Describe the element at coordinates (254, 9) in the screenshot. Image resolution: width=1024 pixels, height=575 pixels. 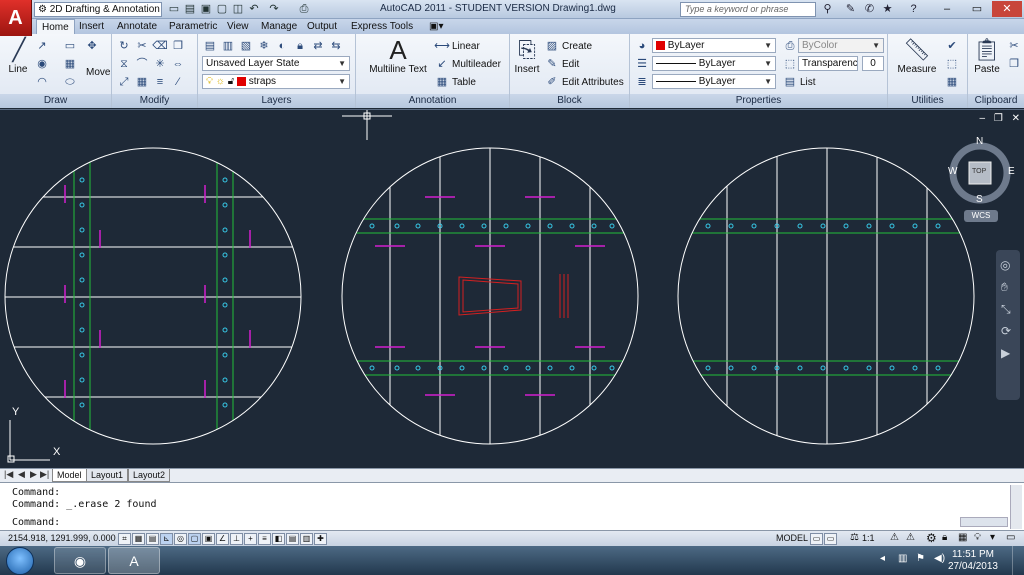
I see `undo-icon: ↶` at that location.